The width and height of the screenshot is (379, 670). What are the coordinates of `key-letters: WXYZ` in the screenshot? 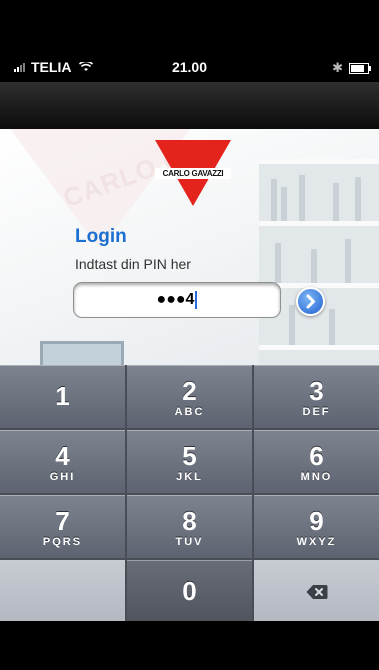 It's located at (316, 542).